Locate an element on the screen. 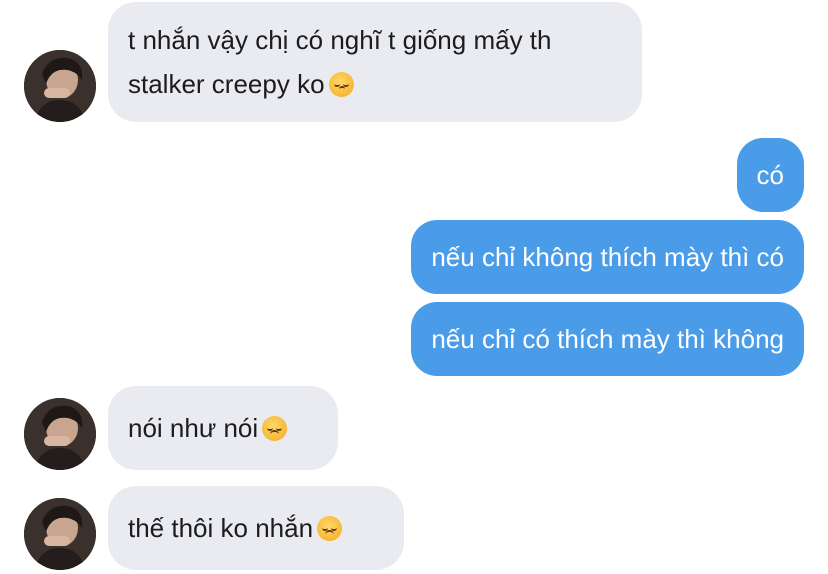  message-text: có is located at coordinates (770, 175).